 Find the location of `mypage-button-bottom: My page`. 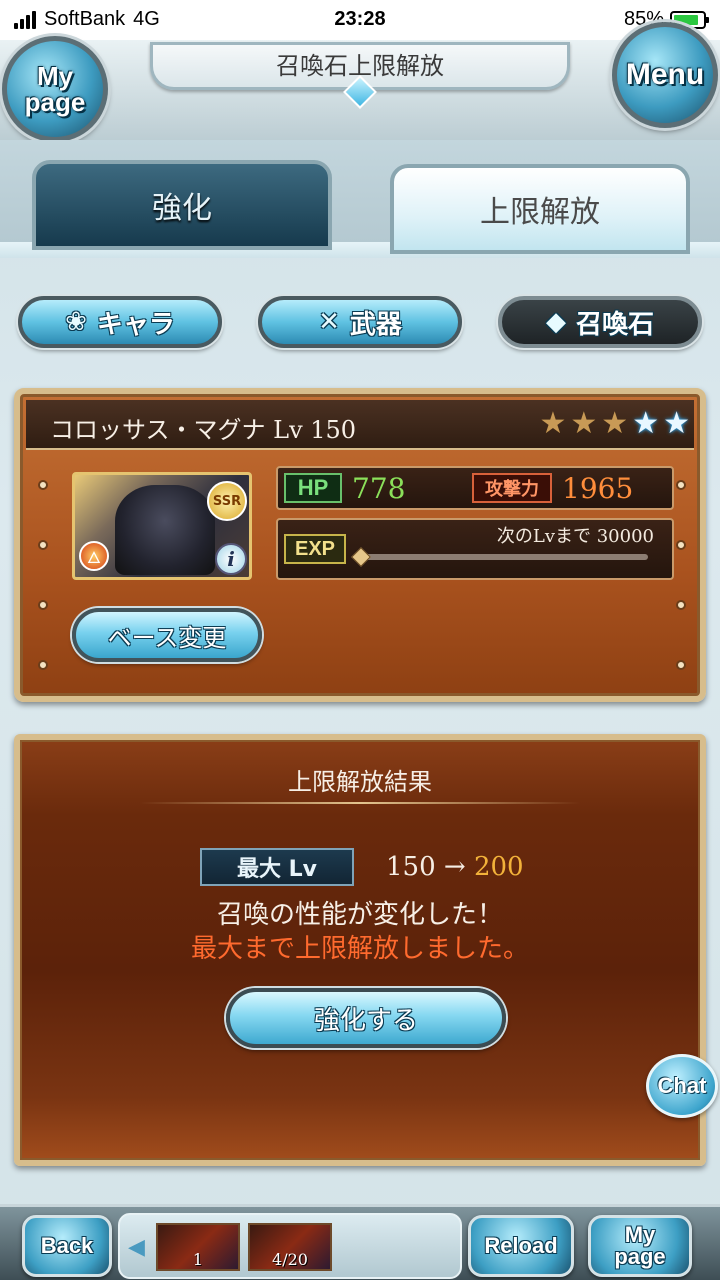

mypage-button-bottom: My page is located at coordinates (640, 1246).